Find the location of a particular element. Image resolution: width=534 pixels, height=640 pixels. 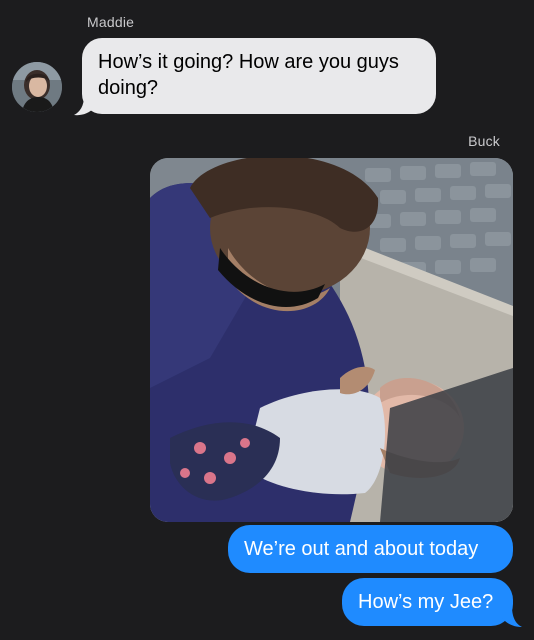

avatar is located at coordinates (37, 87).